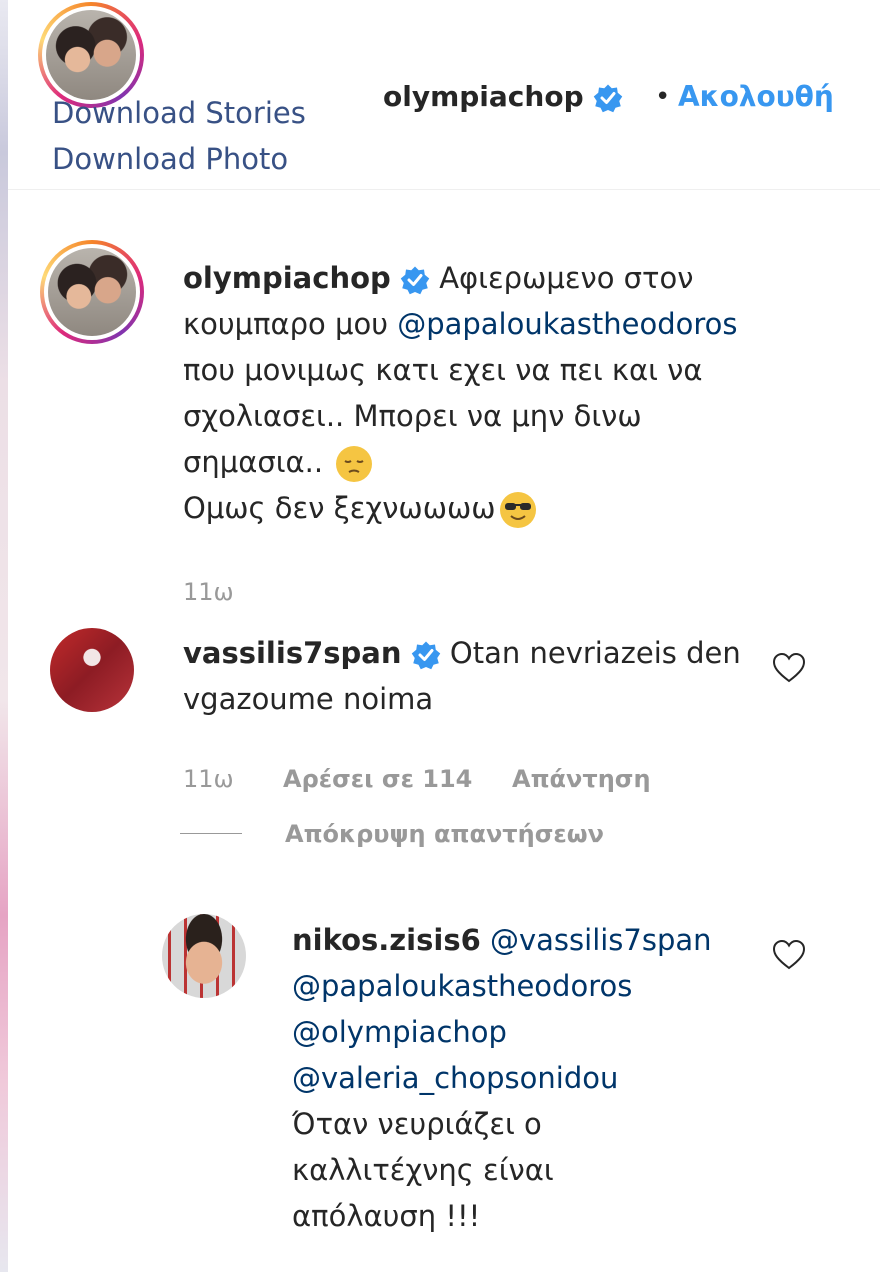 The image size is (880, 1272). What do you see at coordinates (483, 96) in the screenshot?
I see `header-username-label: olympiachop` at bounding box center [483, 96].